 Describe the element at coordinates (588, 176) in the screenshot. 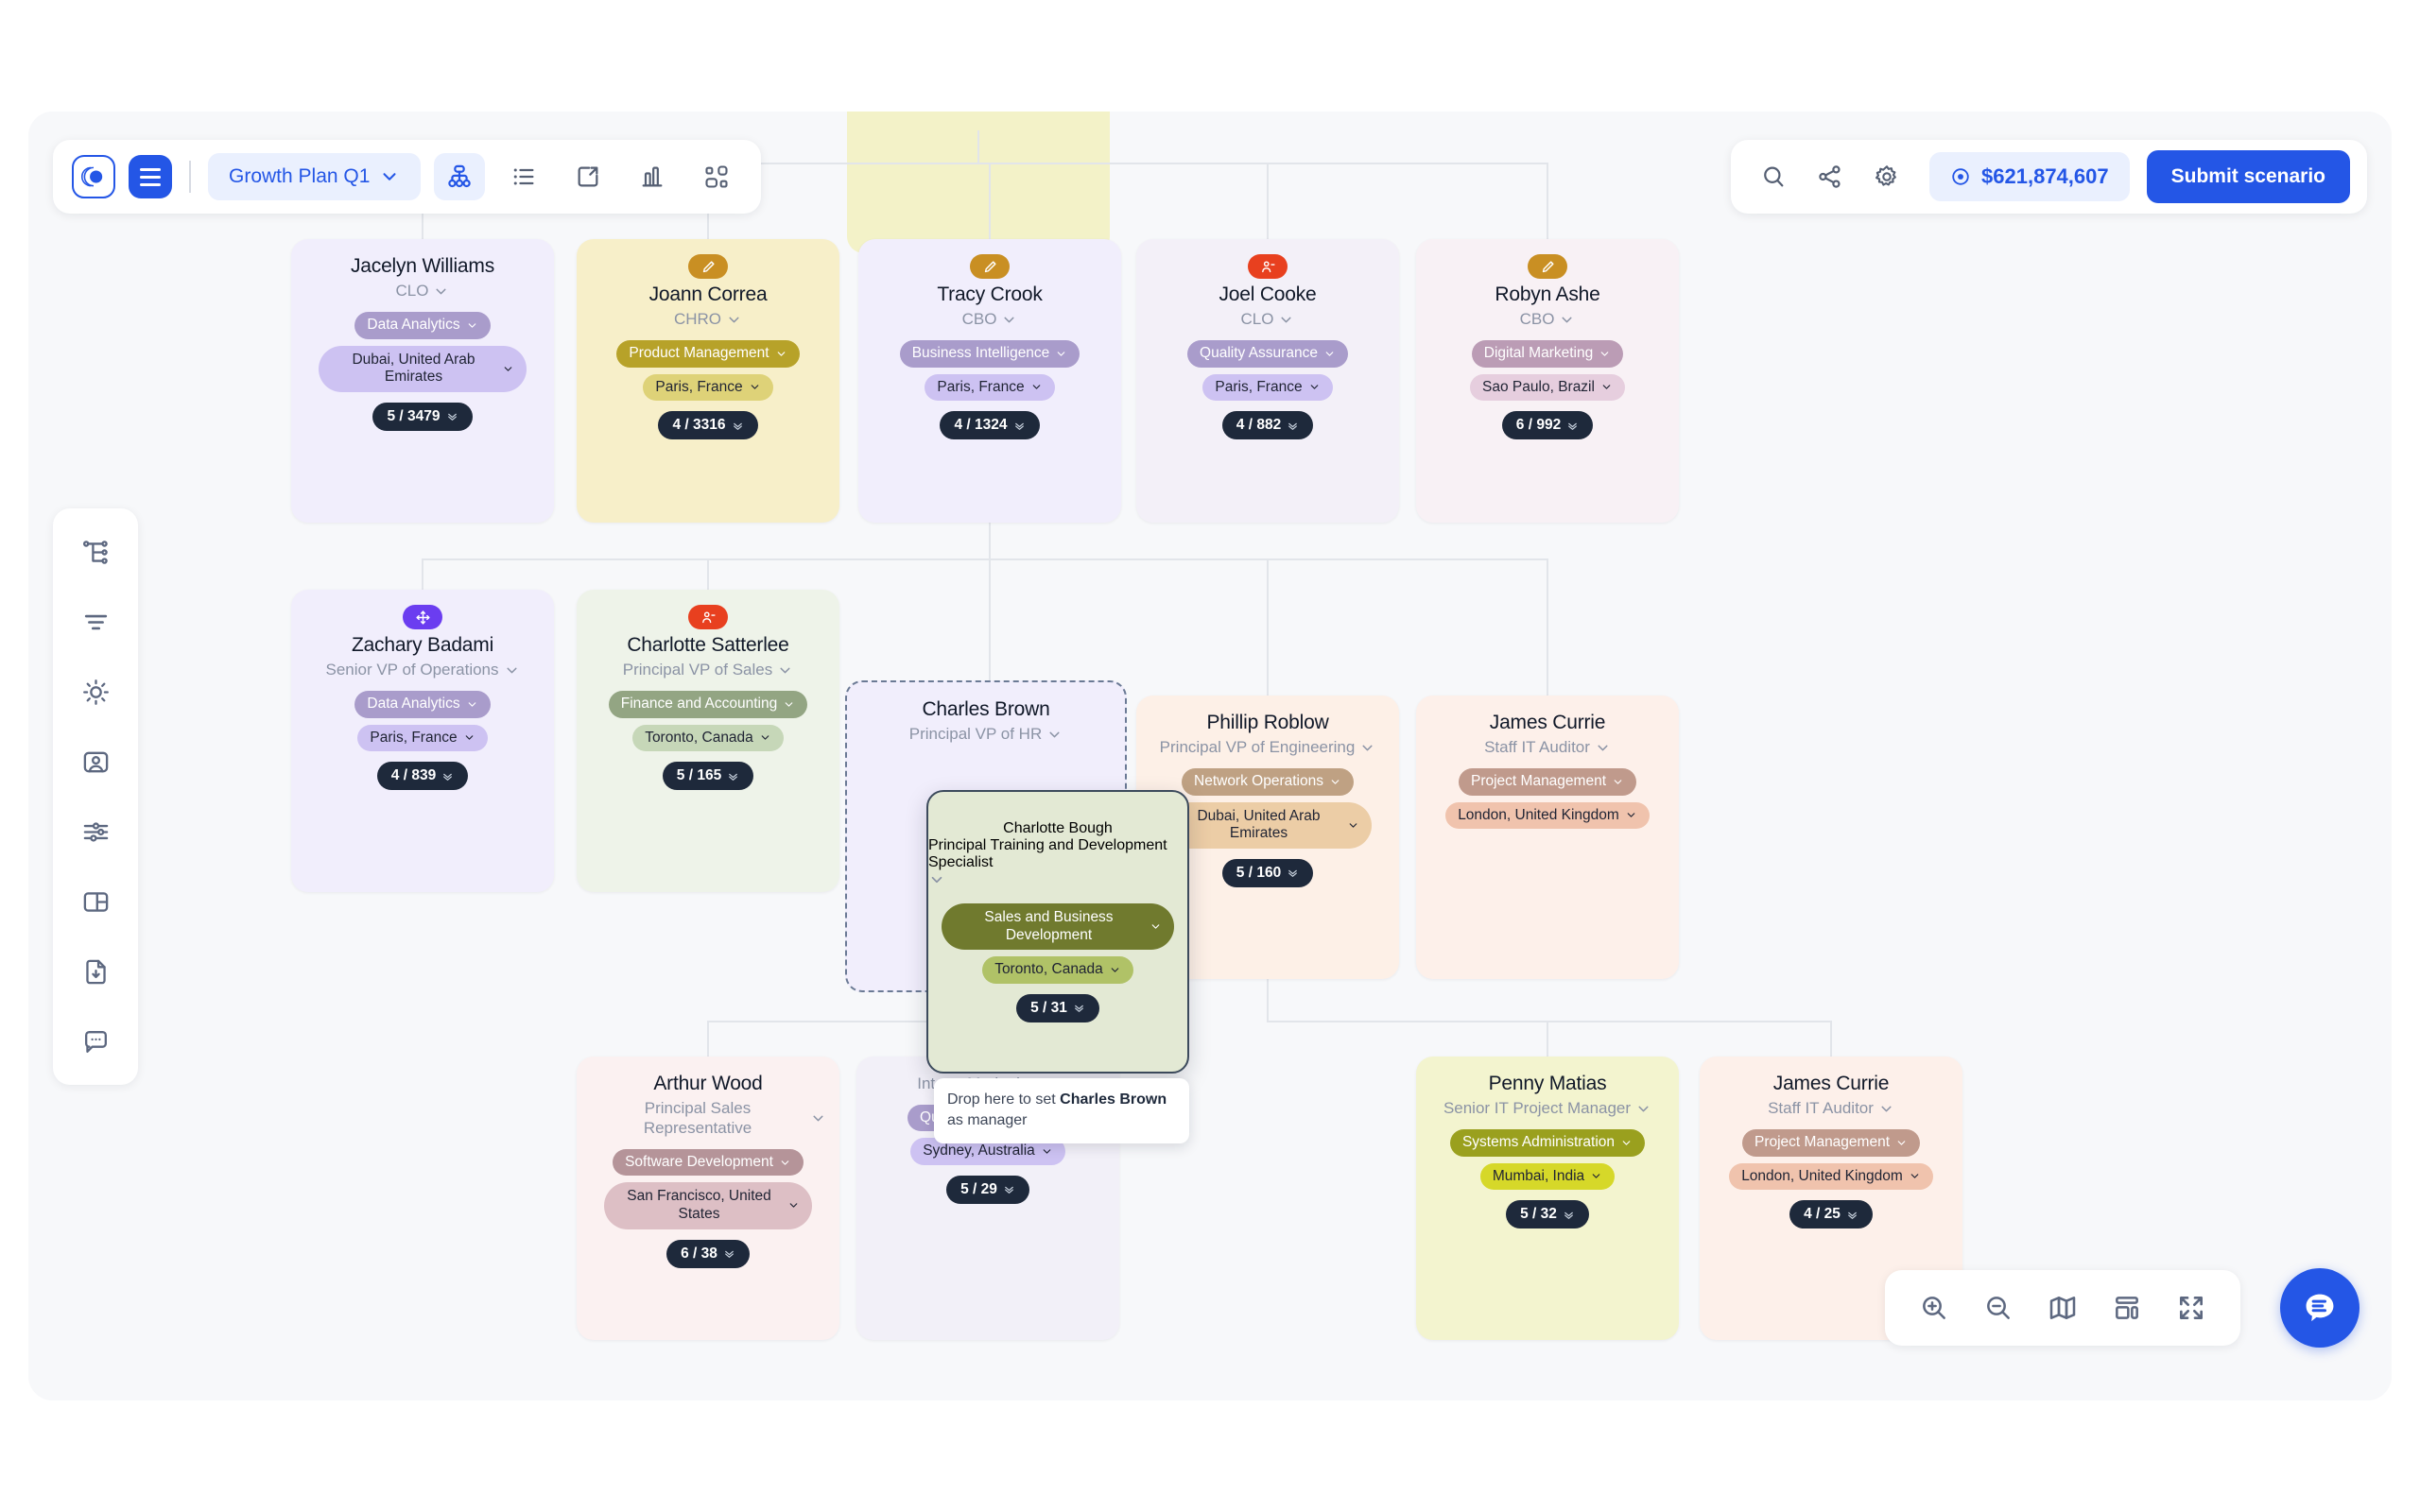

I see `tab-insights-view` at that location.